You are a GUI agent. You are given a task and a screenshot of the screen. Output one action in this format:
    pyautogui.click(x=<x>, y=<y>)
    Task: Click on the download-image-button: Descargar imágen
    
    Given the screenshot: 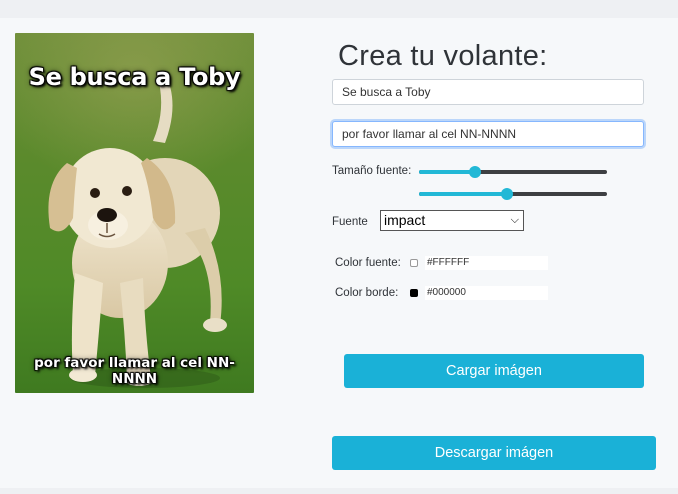 What is the action you would take?
    pyautogui.click(x=494, y=453)
    